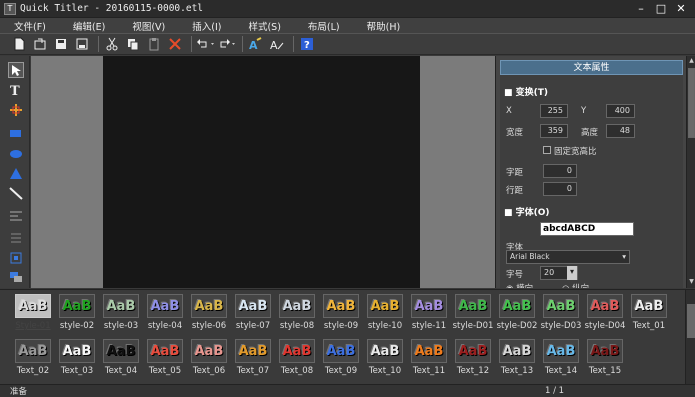 The width and height of the screenshot is (695, 397). What do you see at coordinates (16, 154) in the screenshot?
I see `ellipse-icon` at bounding box center [16, 154].